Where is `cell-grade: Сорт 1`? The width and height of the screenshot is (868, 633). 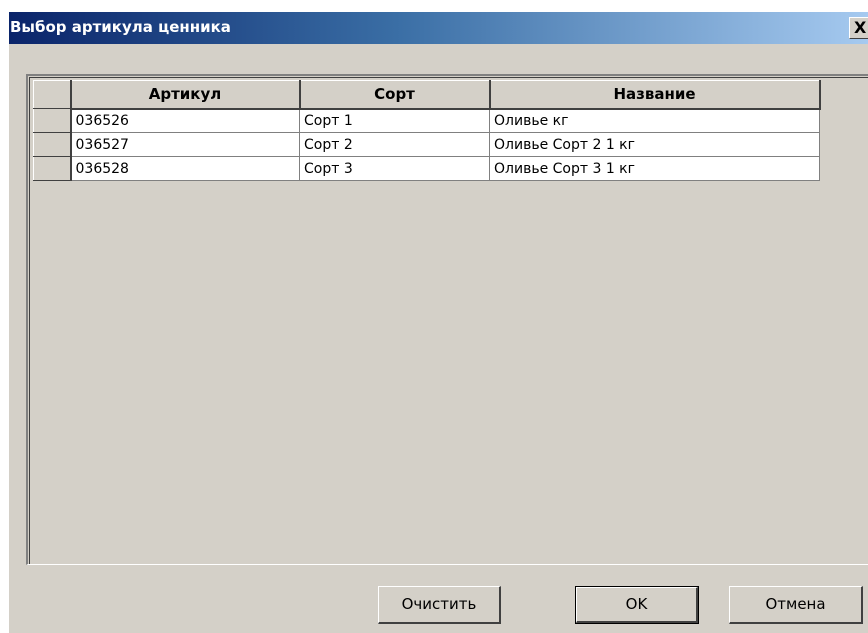
cell-grade: Сорт 1 is located at coordinates (394, 120).